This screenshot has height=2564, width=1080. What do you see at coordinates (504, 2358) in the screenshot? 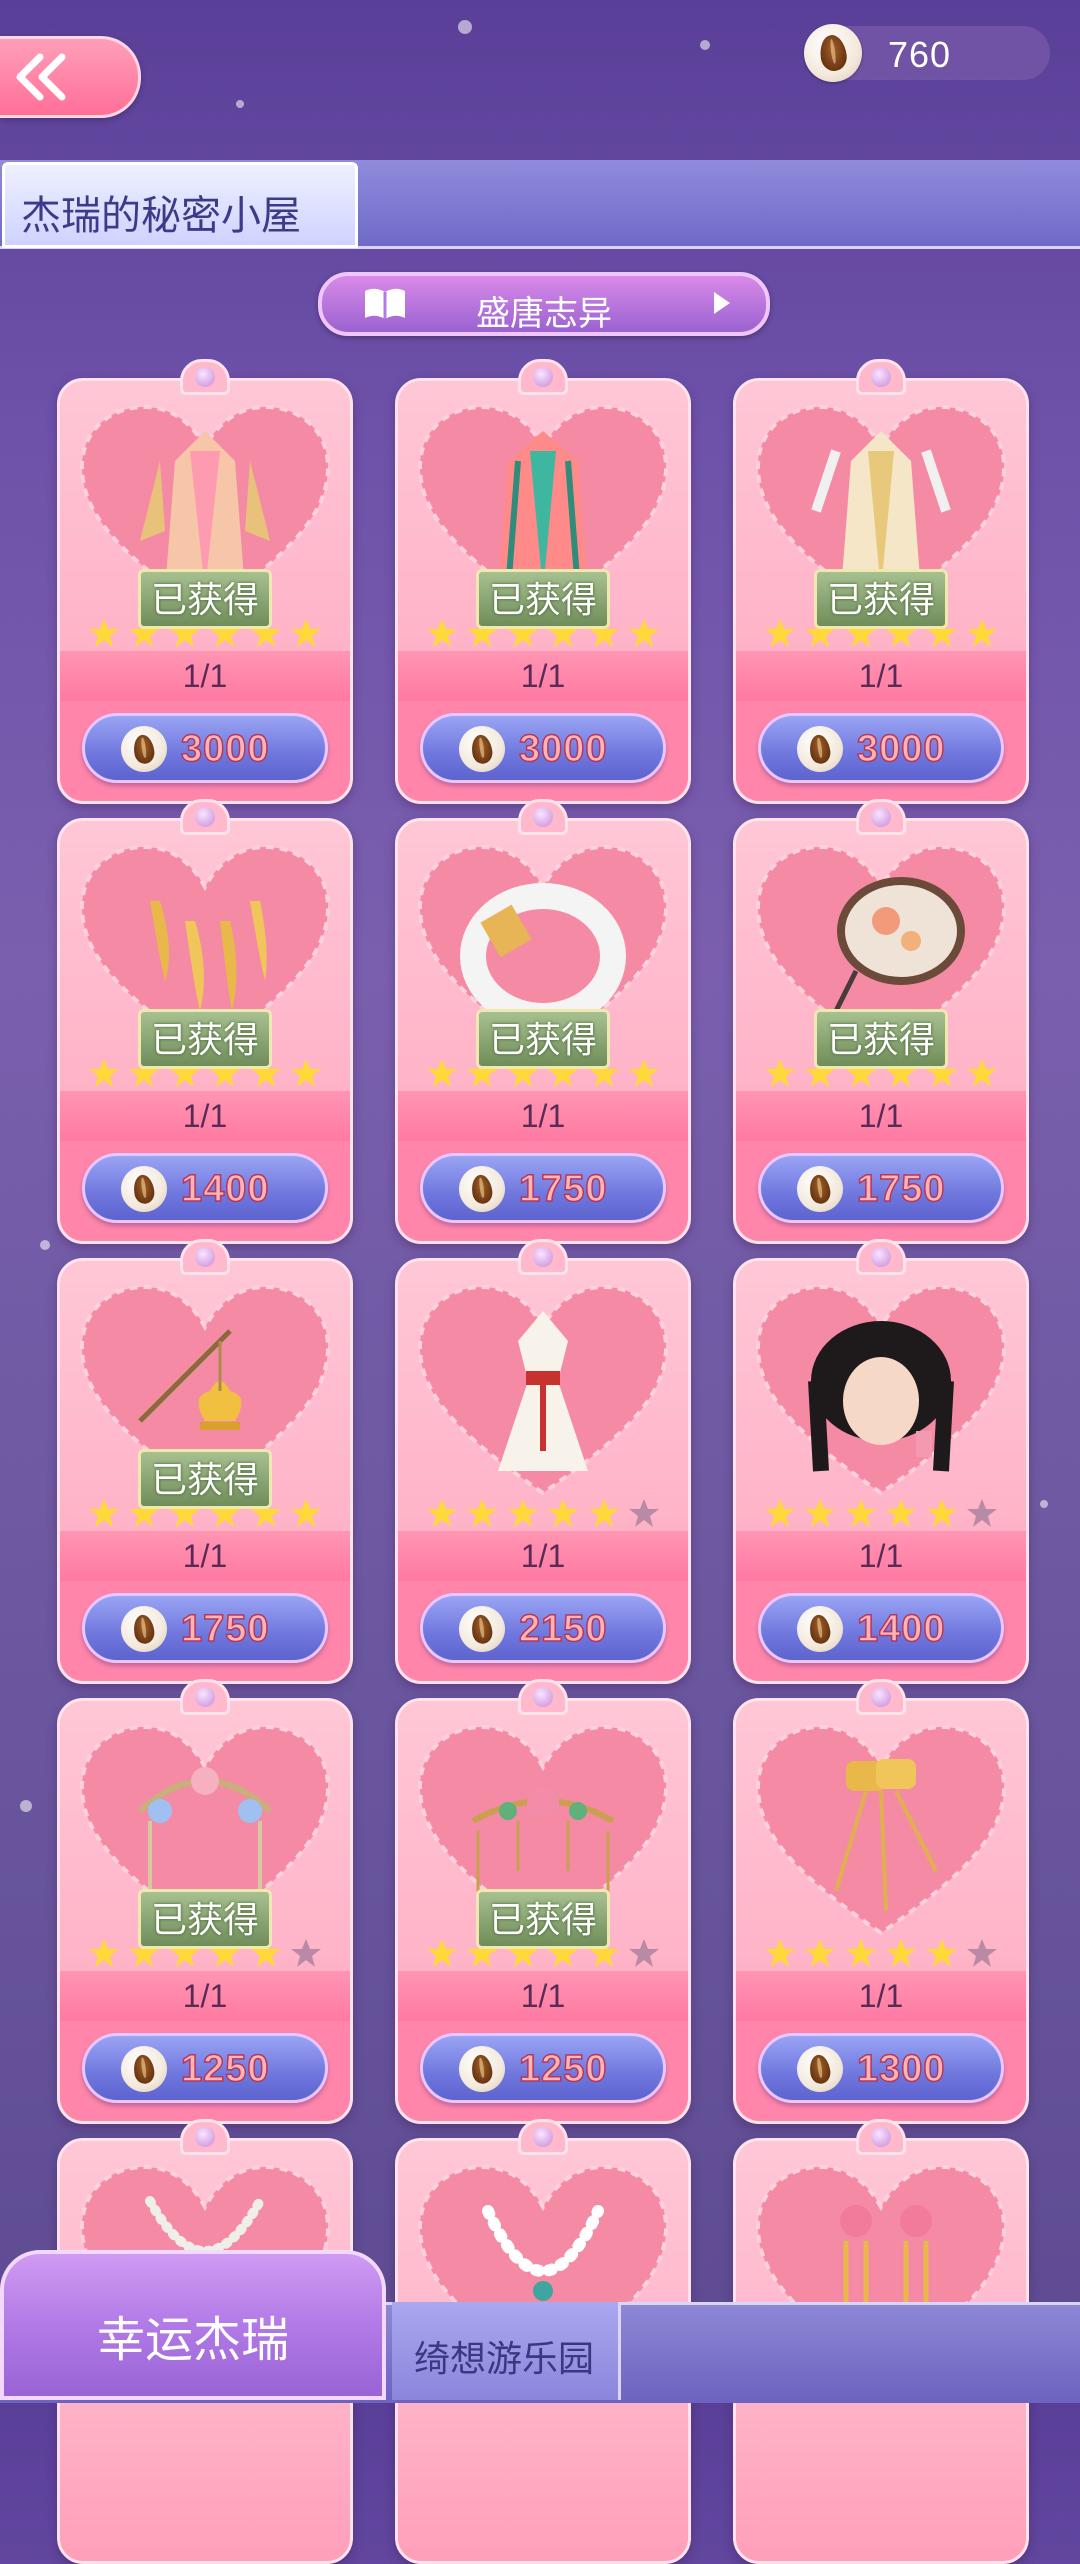
I see `tab-label: 绮想游乐园` at bounding box center [504, 2358].